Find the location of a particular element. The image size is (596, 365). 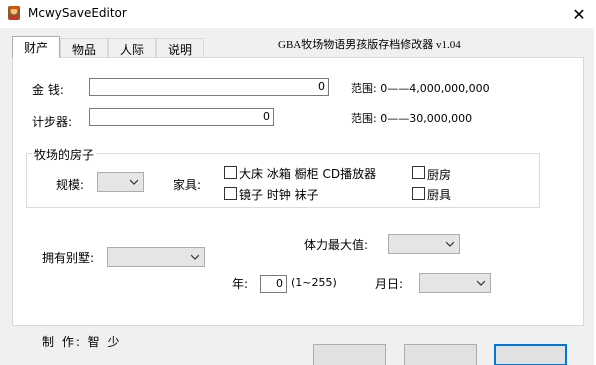

tab-label: 说明 is located at coordinates (179, 50).